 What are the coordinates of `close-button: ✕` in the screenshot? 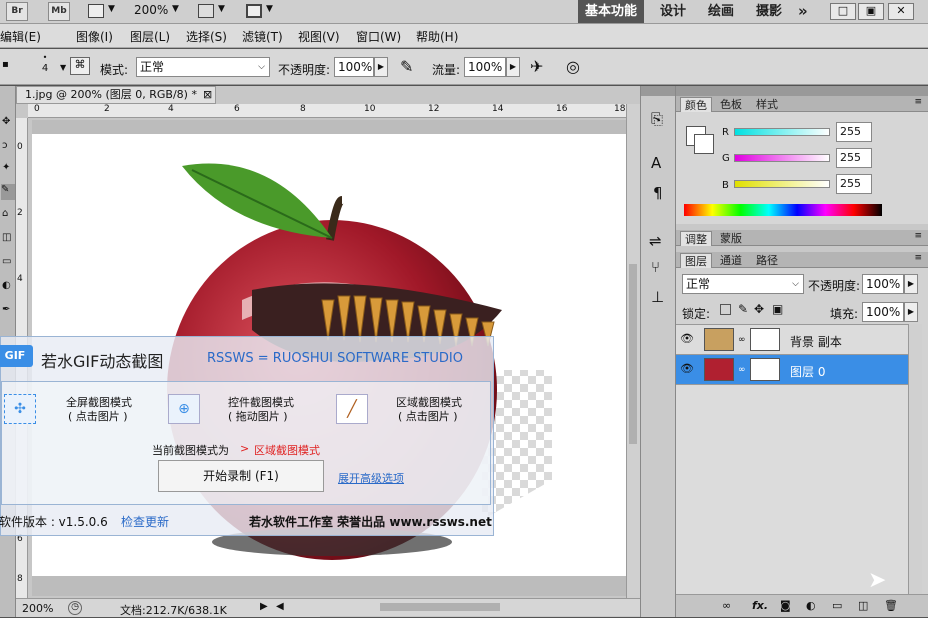 It's located at (901, 11).